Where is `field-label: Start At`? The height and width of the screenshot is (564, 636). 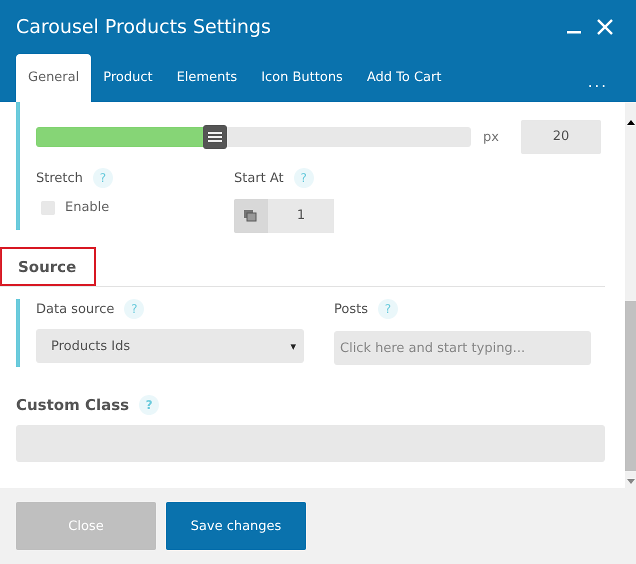
field-label: Start At is located at coordinates (259, 178).